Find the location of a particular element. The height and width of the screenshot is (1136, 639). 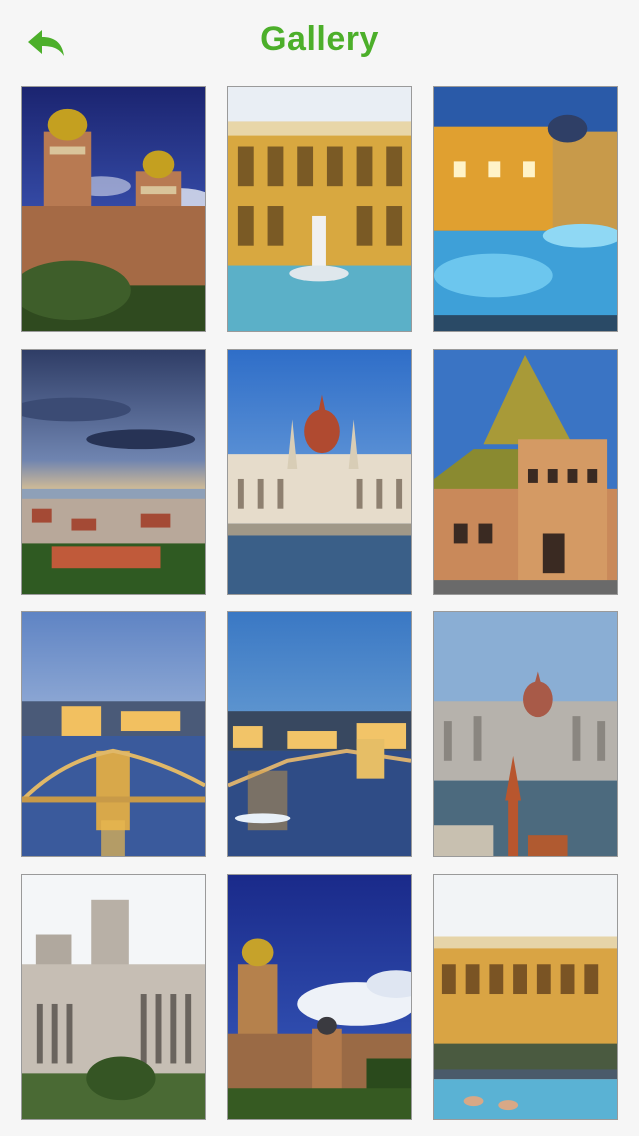

market-hall-photo is located at coordinates (525, 472).